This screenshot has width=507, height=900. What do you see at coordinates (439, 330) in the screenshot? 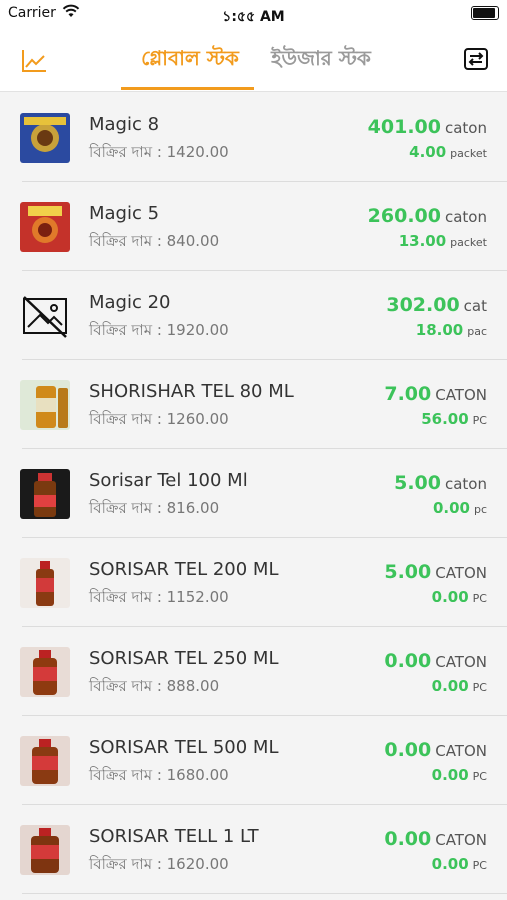
I see `quantity-secondary: 18.00` at bounding box center [439, 330].